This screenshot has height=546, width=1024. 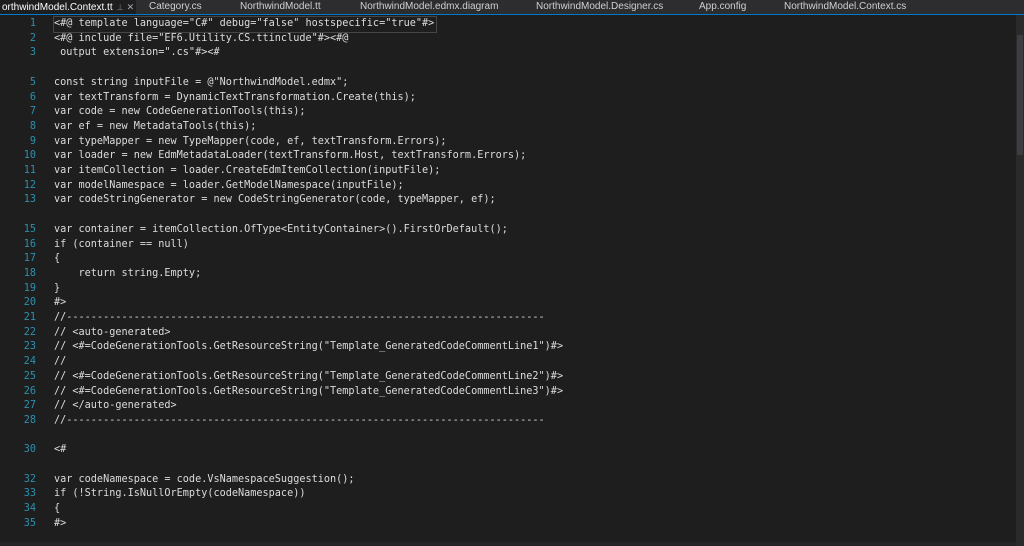 What do you see at coordinates (280, 7) in the screenshot?
I see `document-tab: NorthwindModel.tt` at bounding box center [280, 7].